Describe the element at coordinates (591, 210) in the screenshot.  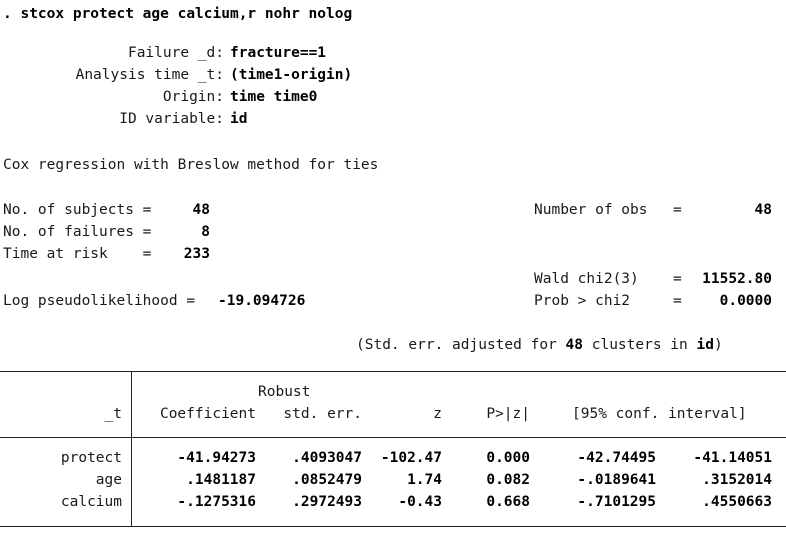
I see `nobs-label: Number of obs` at that location.